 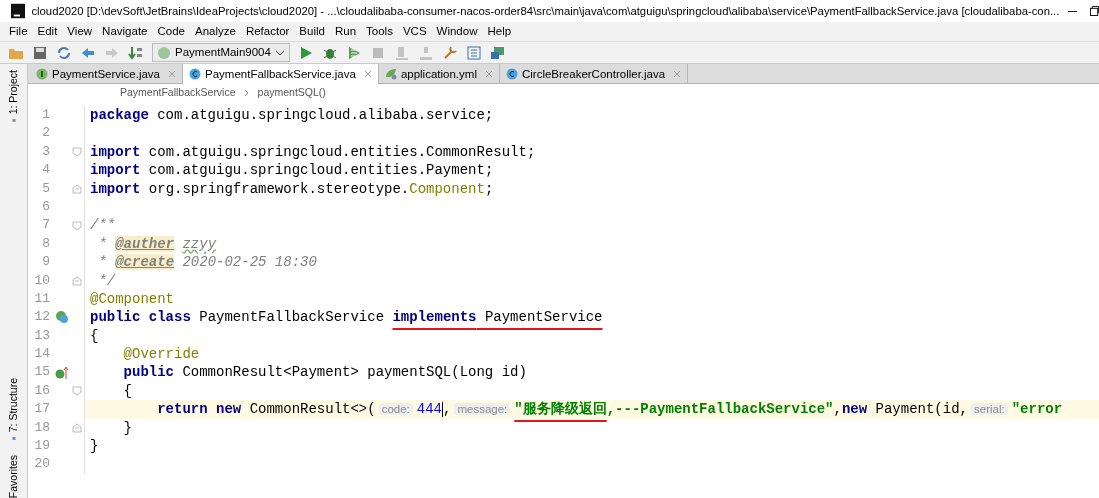 I want to click on parameter-hint: serial:, so click(x=989, y=409).